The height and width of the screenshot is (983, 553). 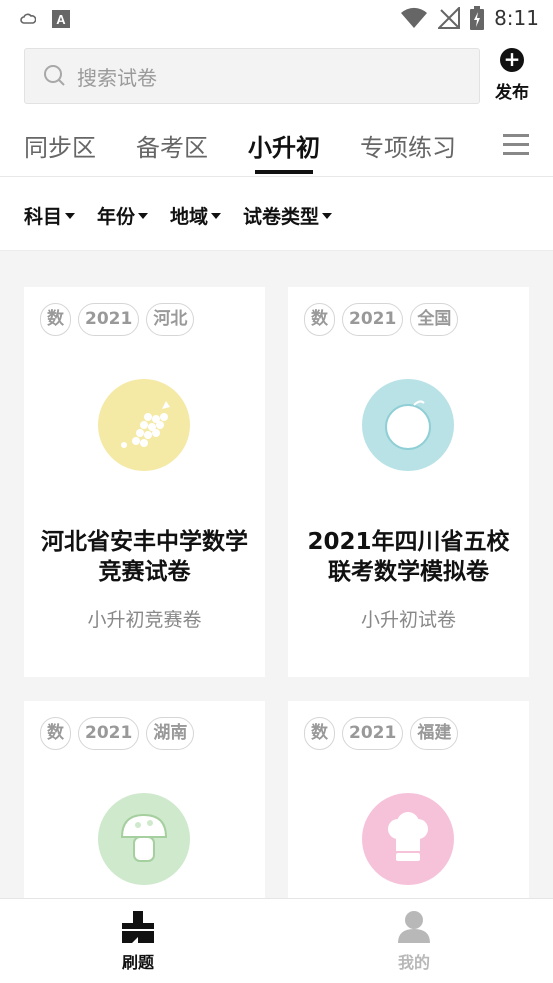 What do you see at coordinates (276, 20) in the screenshot?
I see `status-bar: A 8:11` at bounding box center [276, 20].